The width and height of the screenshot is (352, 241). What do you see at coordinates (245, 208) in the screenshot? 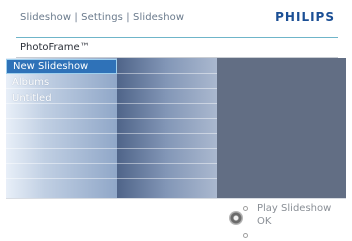
I see `nav-up-icon` at bounding box center [245, 208].